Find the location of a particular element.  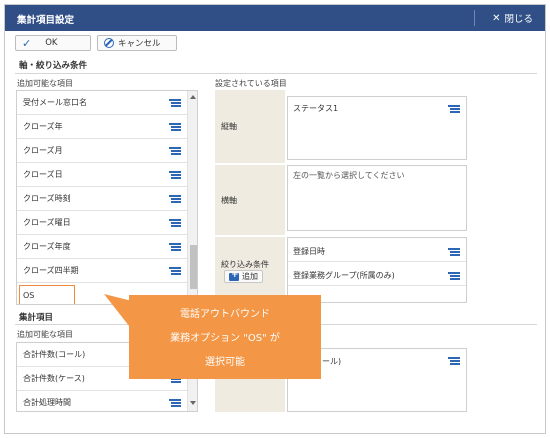

callout-line: 電話アウトバウンド is located at coordinates (225, 314).